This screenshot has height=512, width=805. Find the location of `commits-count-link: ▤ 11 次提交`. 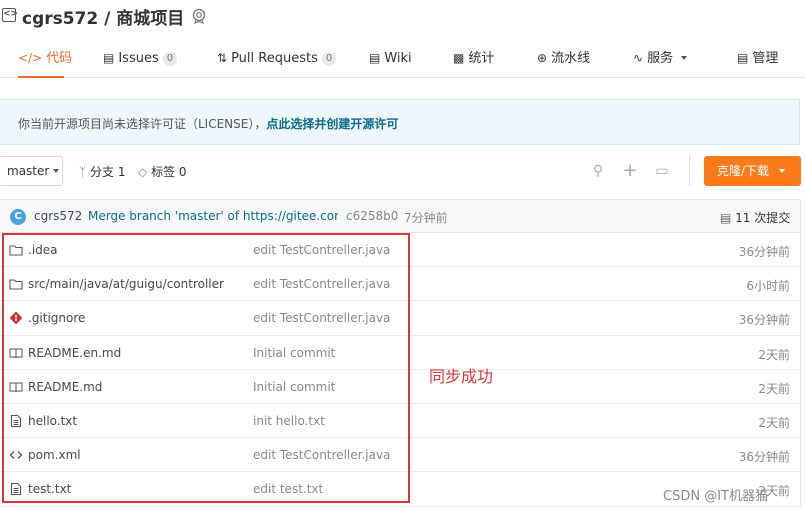

commits-count-link: ▤ 11 次提交 is located at coordinates (755, 217).